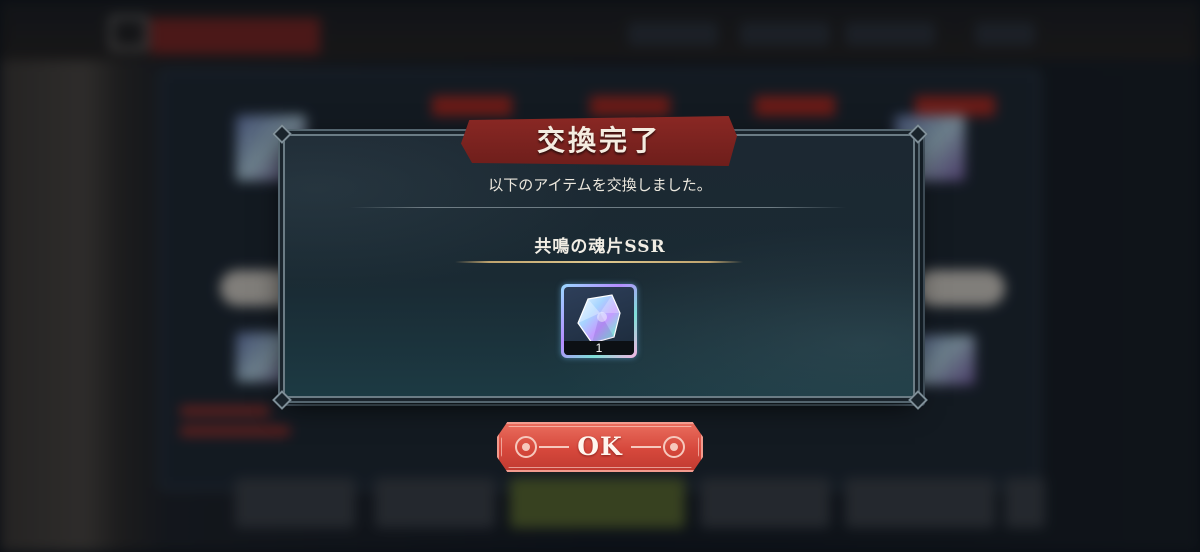 Image resolution: width=1200 pixels, height=552 pixels. I want to click on dialog-message: 以下のアイテムを交換しました。, so click(600, 185).